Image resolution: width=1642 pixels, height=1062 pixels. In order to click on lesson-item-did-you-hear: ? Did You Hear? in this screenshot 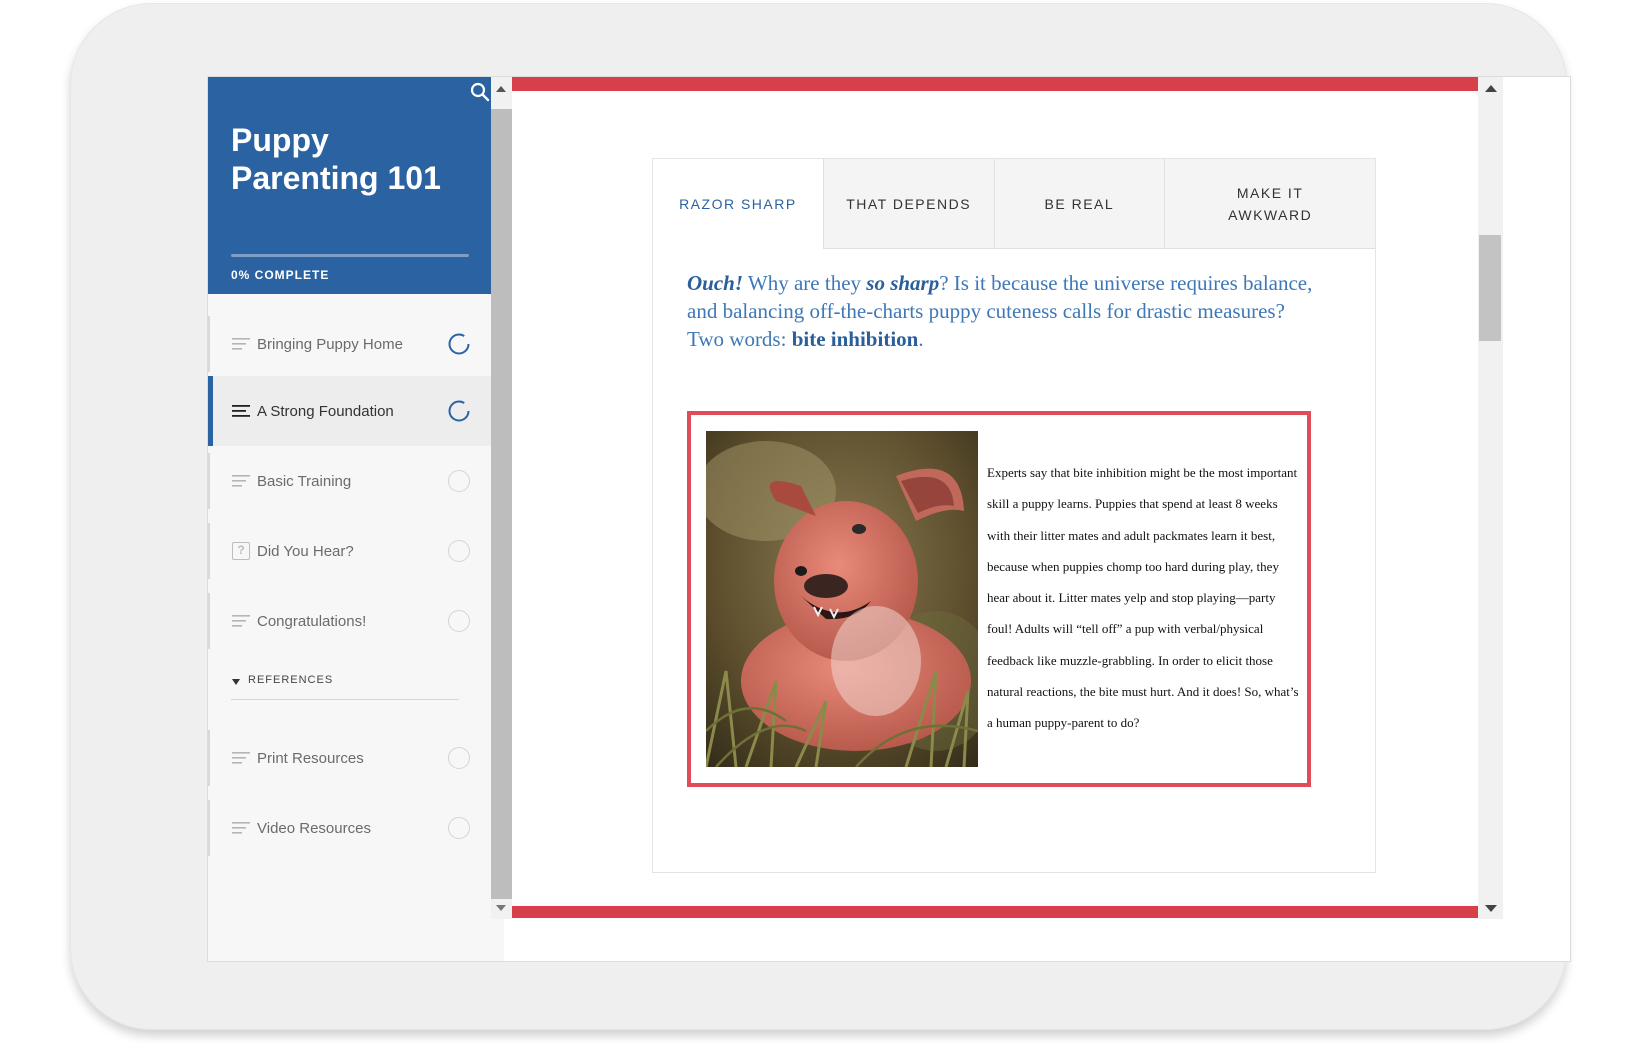, I will do `click(356, 551)`.